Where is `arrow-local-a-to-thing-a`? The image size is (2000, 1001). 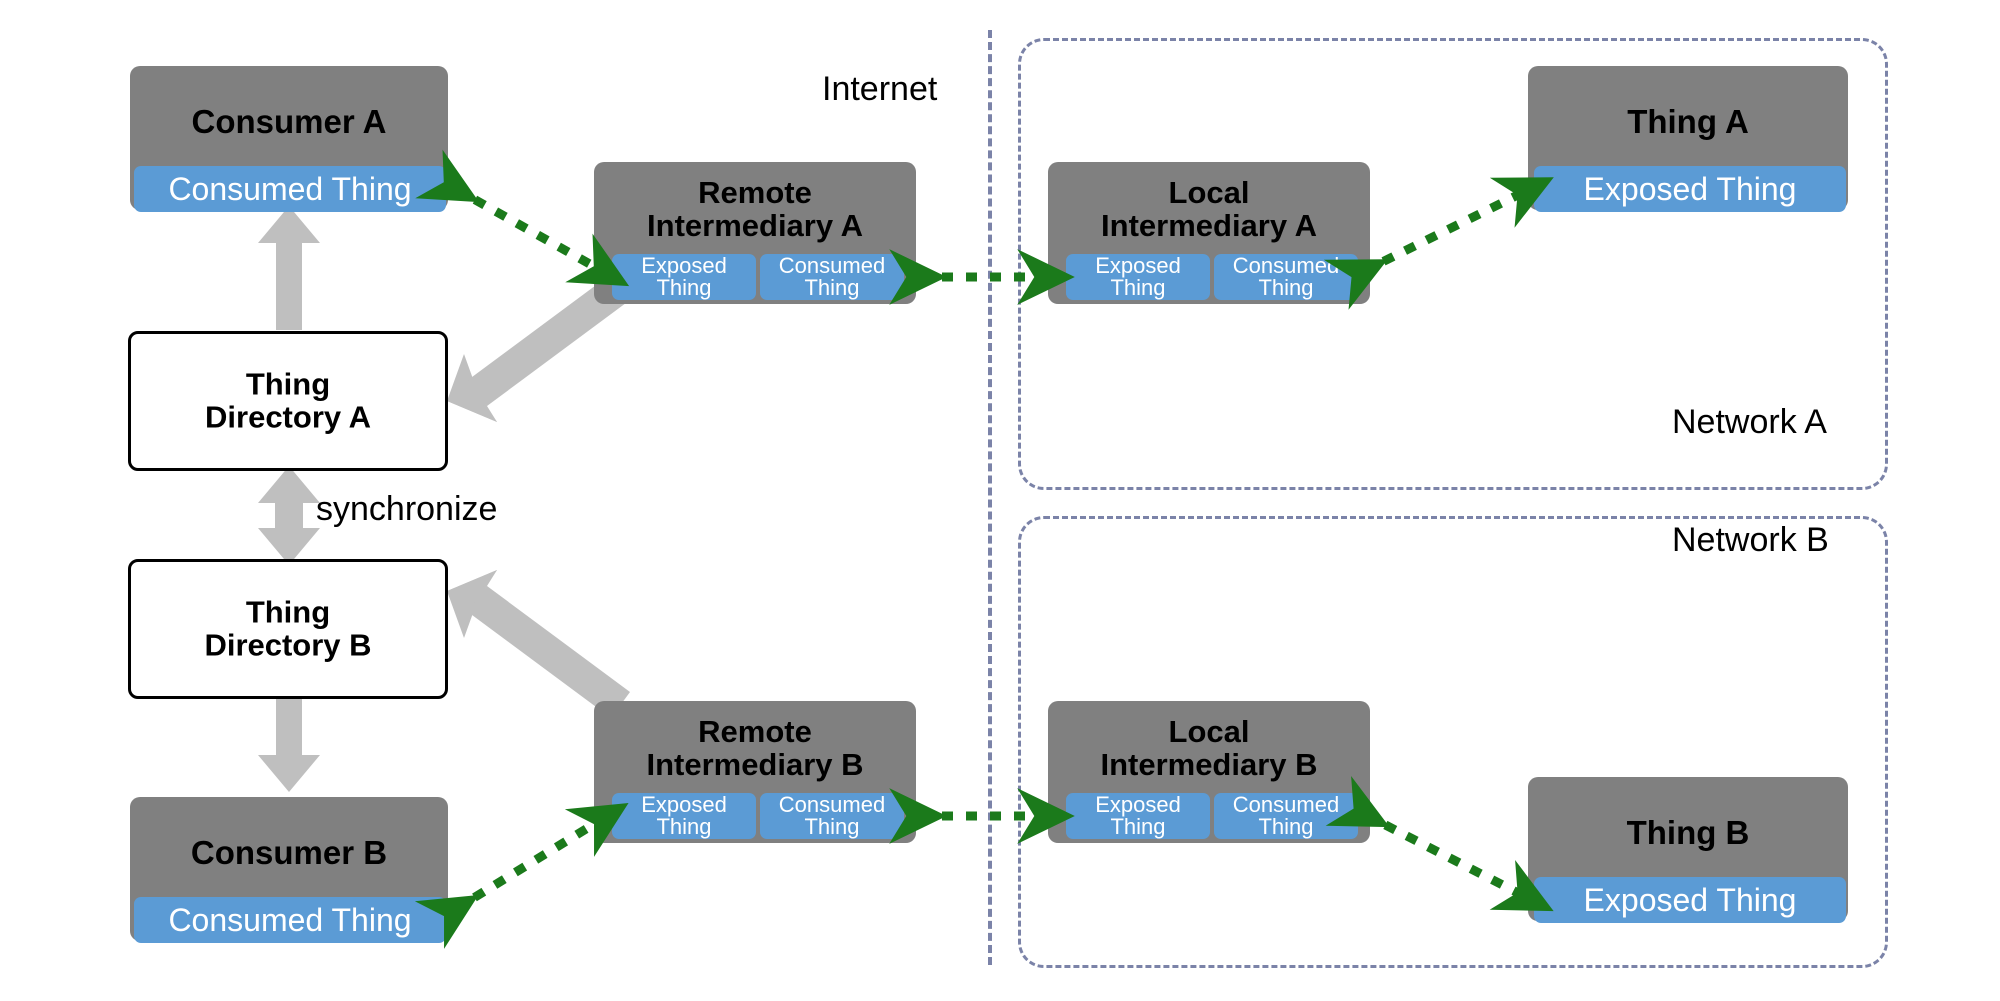
arrow-local-a-to-thing-a is located at coordinates (1438, 243).